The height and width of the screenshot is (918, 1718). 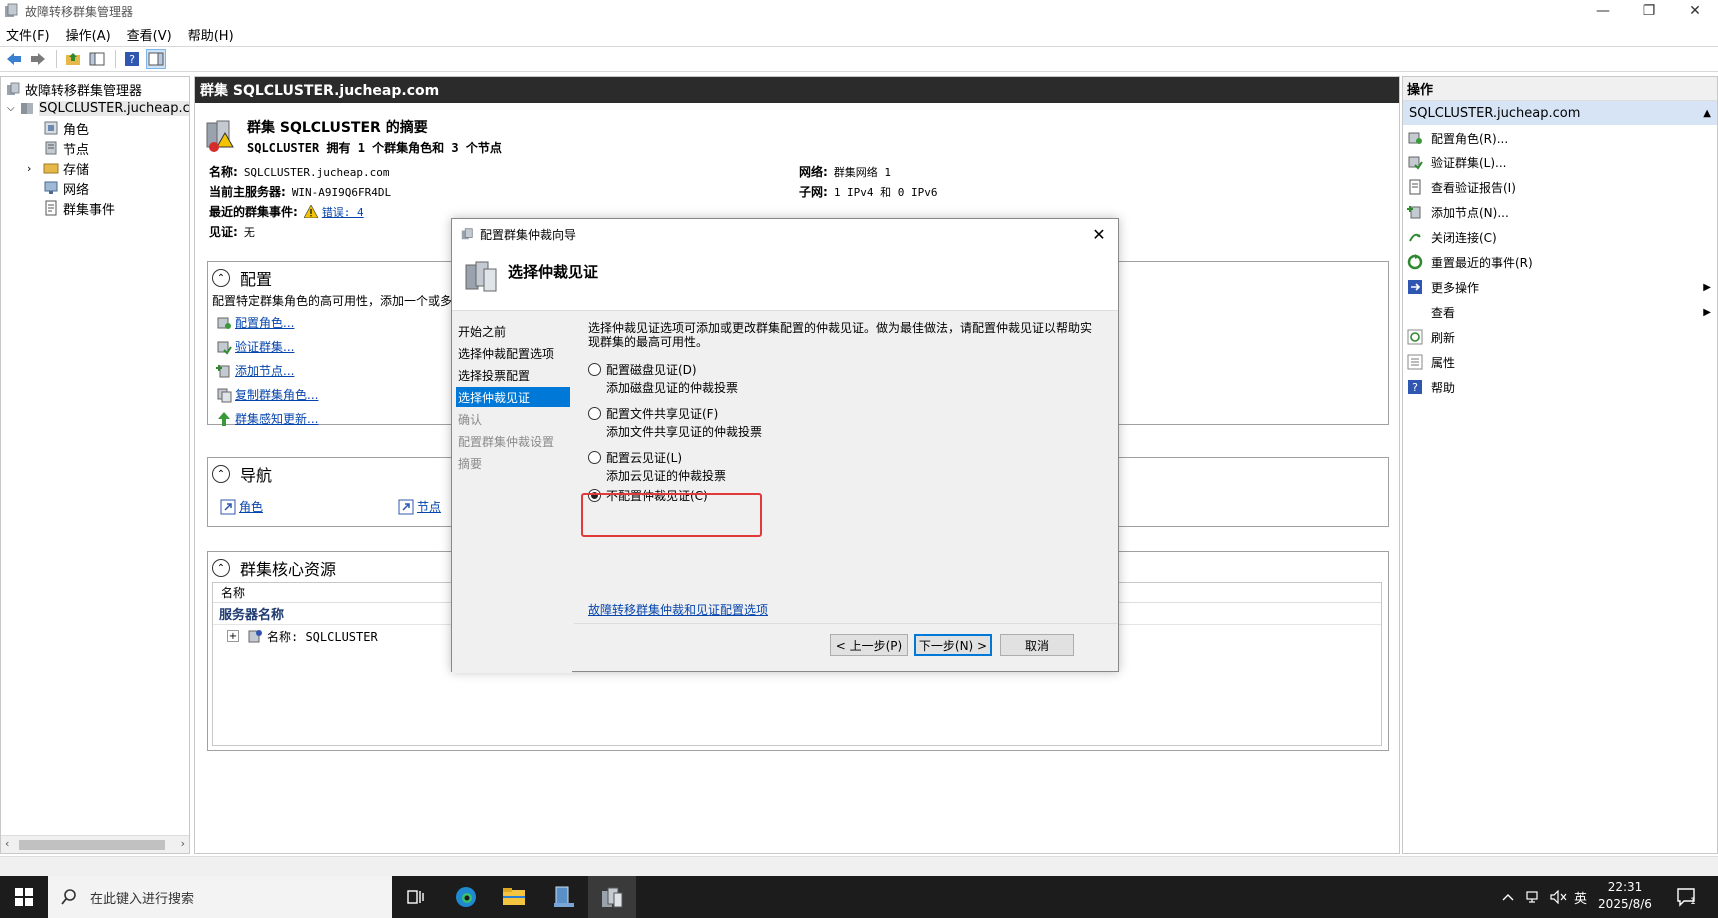 What do you see at coordinates (28, 34) in the screenshot?
I see `menu-file: 文件(F)` at bounding box center [28, 34].